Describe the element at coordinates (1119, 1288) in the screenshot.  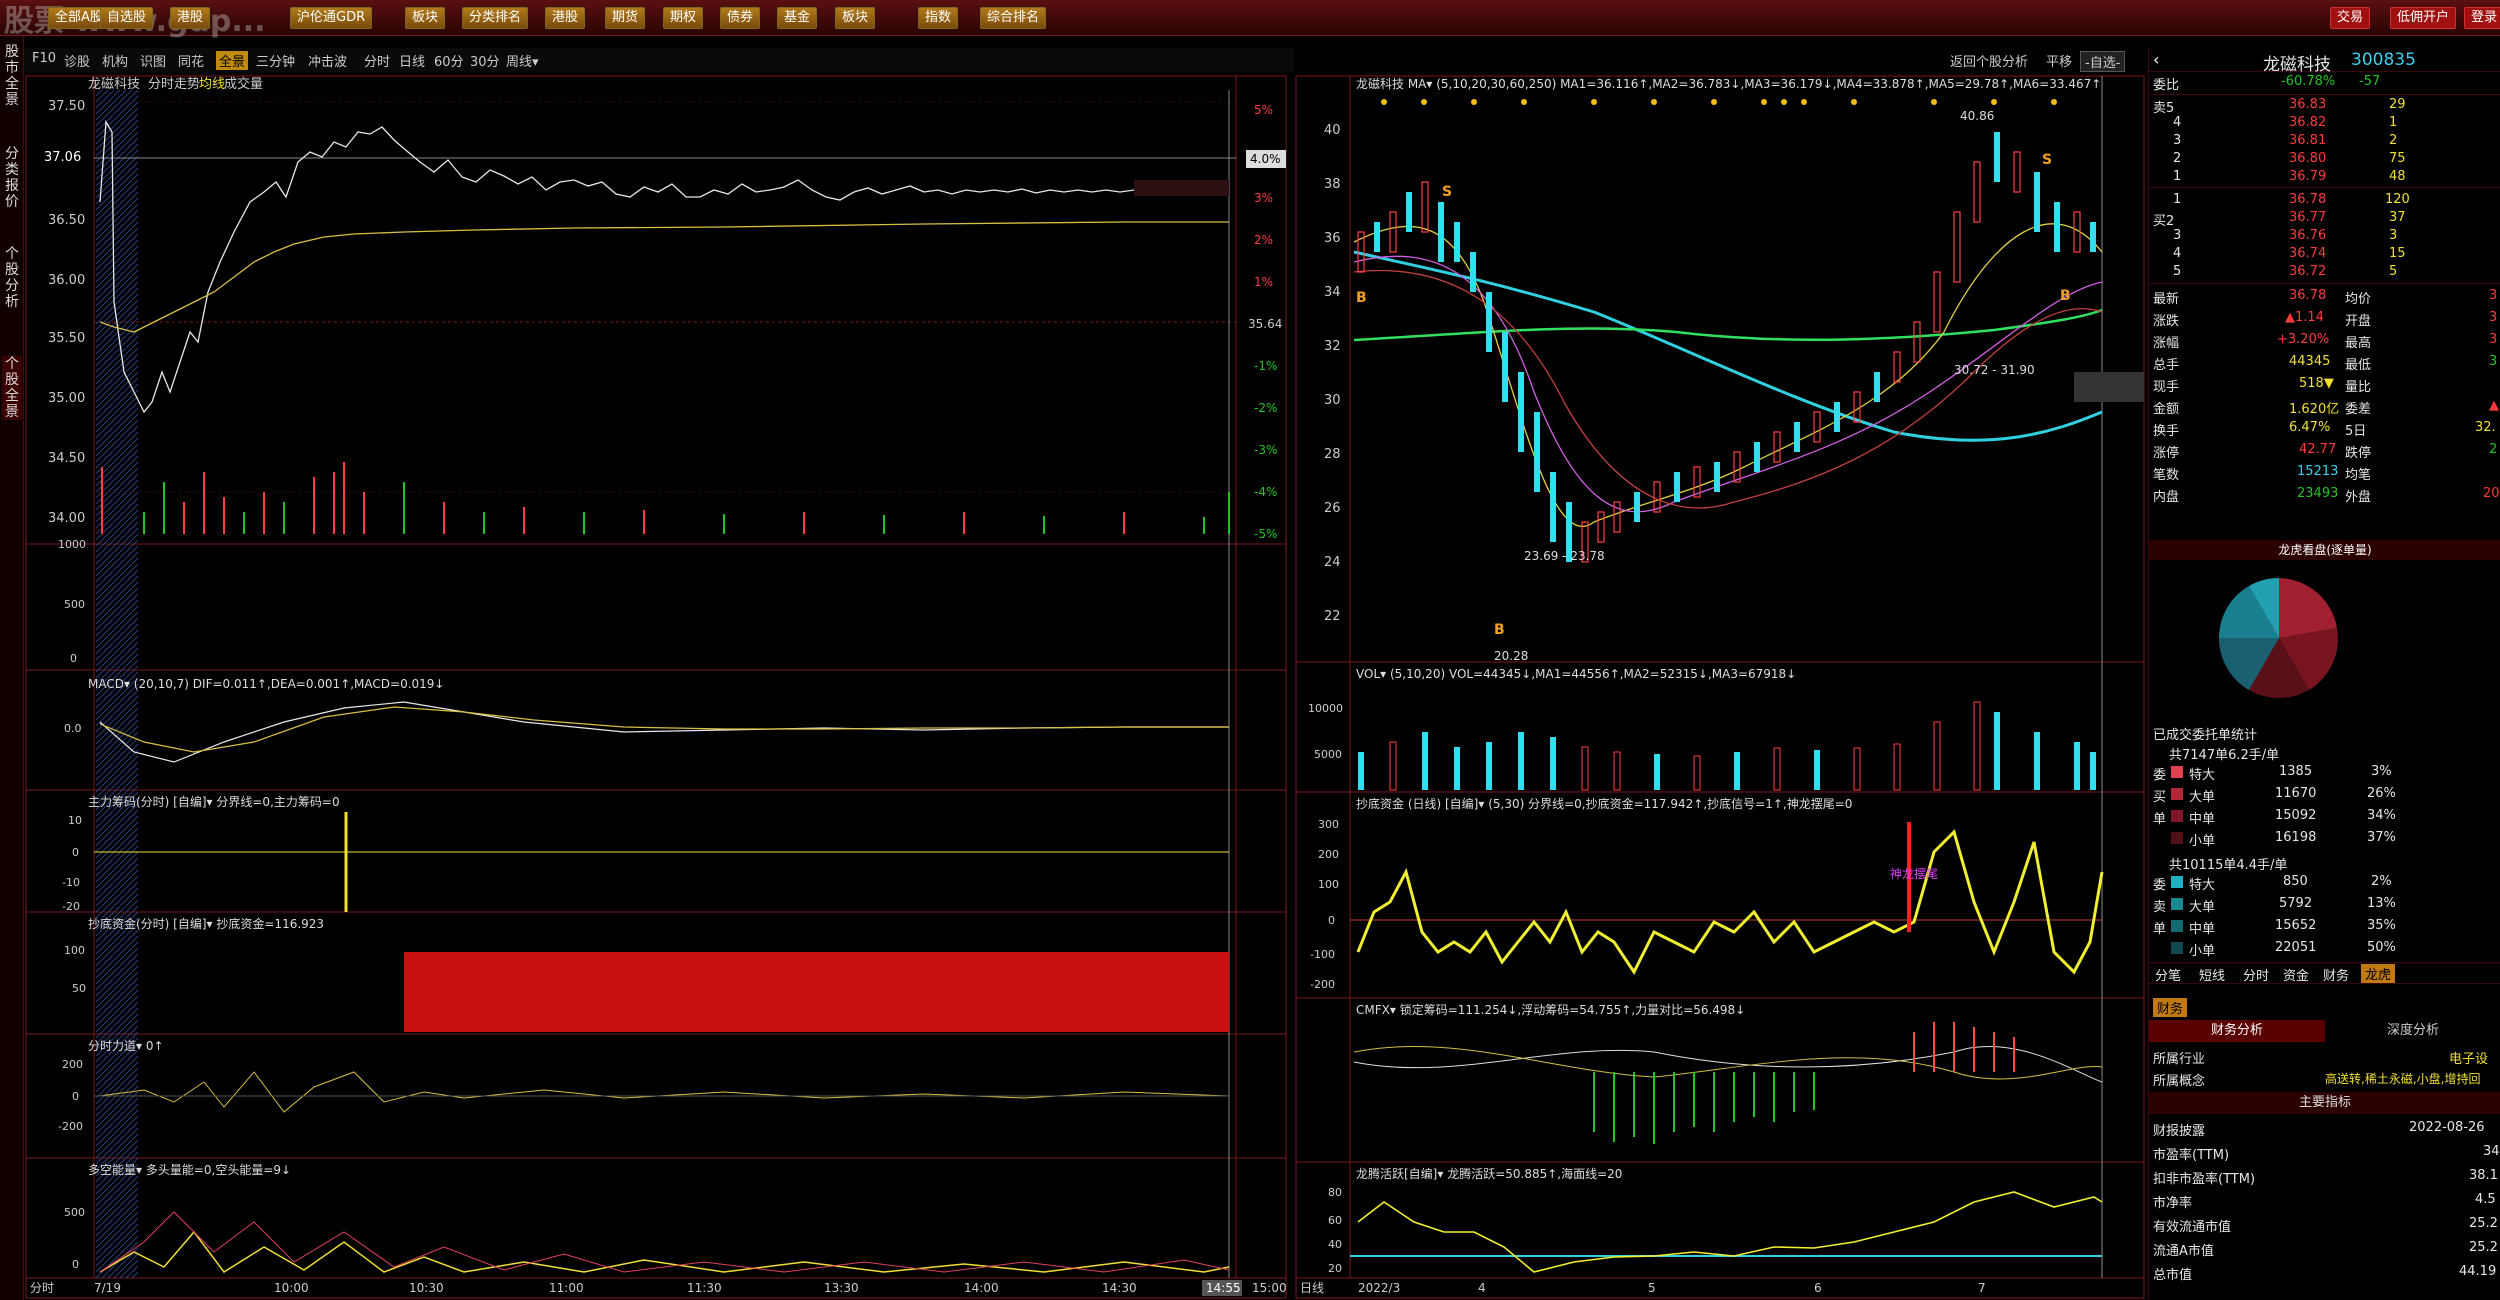
I see `time-label: 14:30` at that location.